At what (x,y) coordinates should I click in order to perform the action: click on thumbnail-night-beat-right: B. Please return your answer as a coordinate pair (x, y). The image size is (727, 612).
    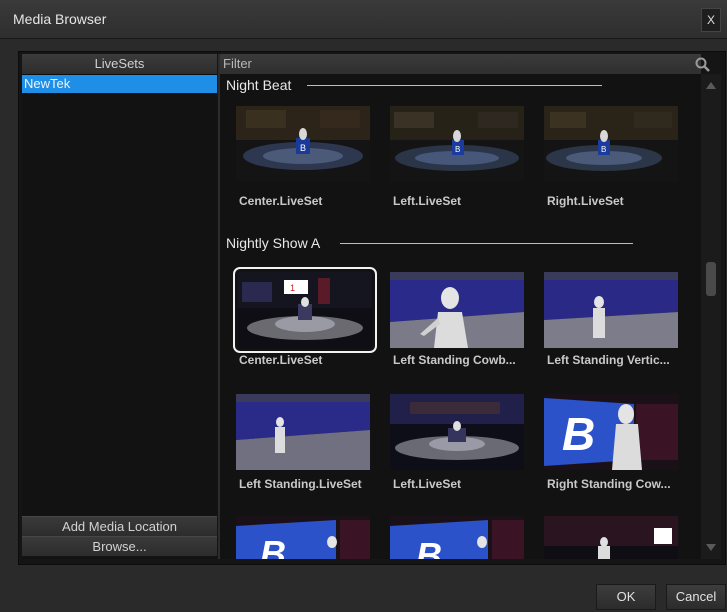
    Looking at the image, I should click on (611, 144).